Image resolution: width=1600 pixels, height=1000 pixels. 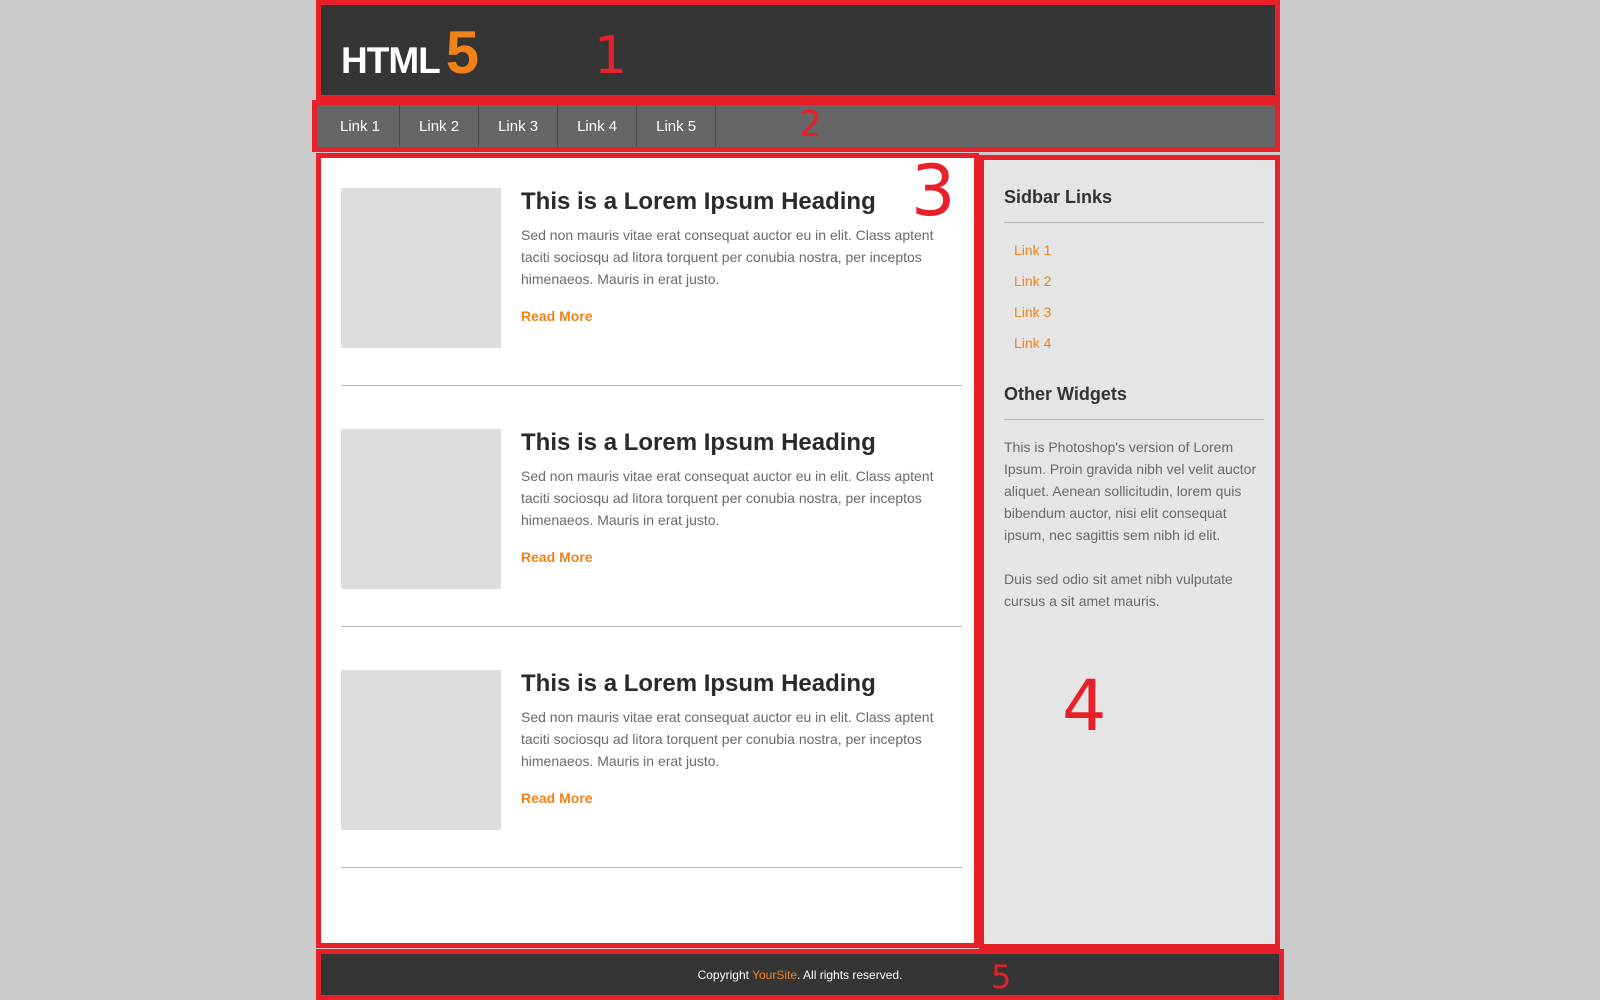 What do you see at coordinates (798, 50) in the screenshot?
I see `header: HTML 5` at bounding box center [798, 50].